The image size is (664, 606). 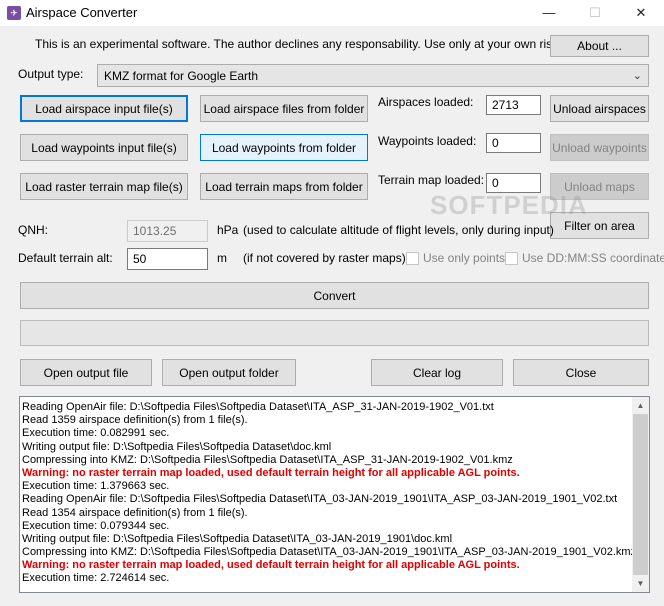 I want to click on chevron-down-icon: ⌄, so click(x=637, y=76).